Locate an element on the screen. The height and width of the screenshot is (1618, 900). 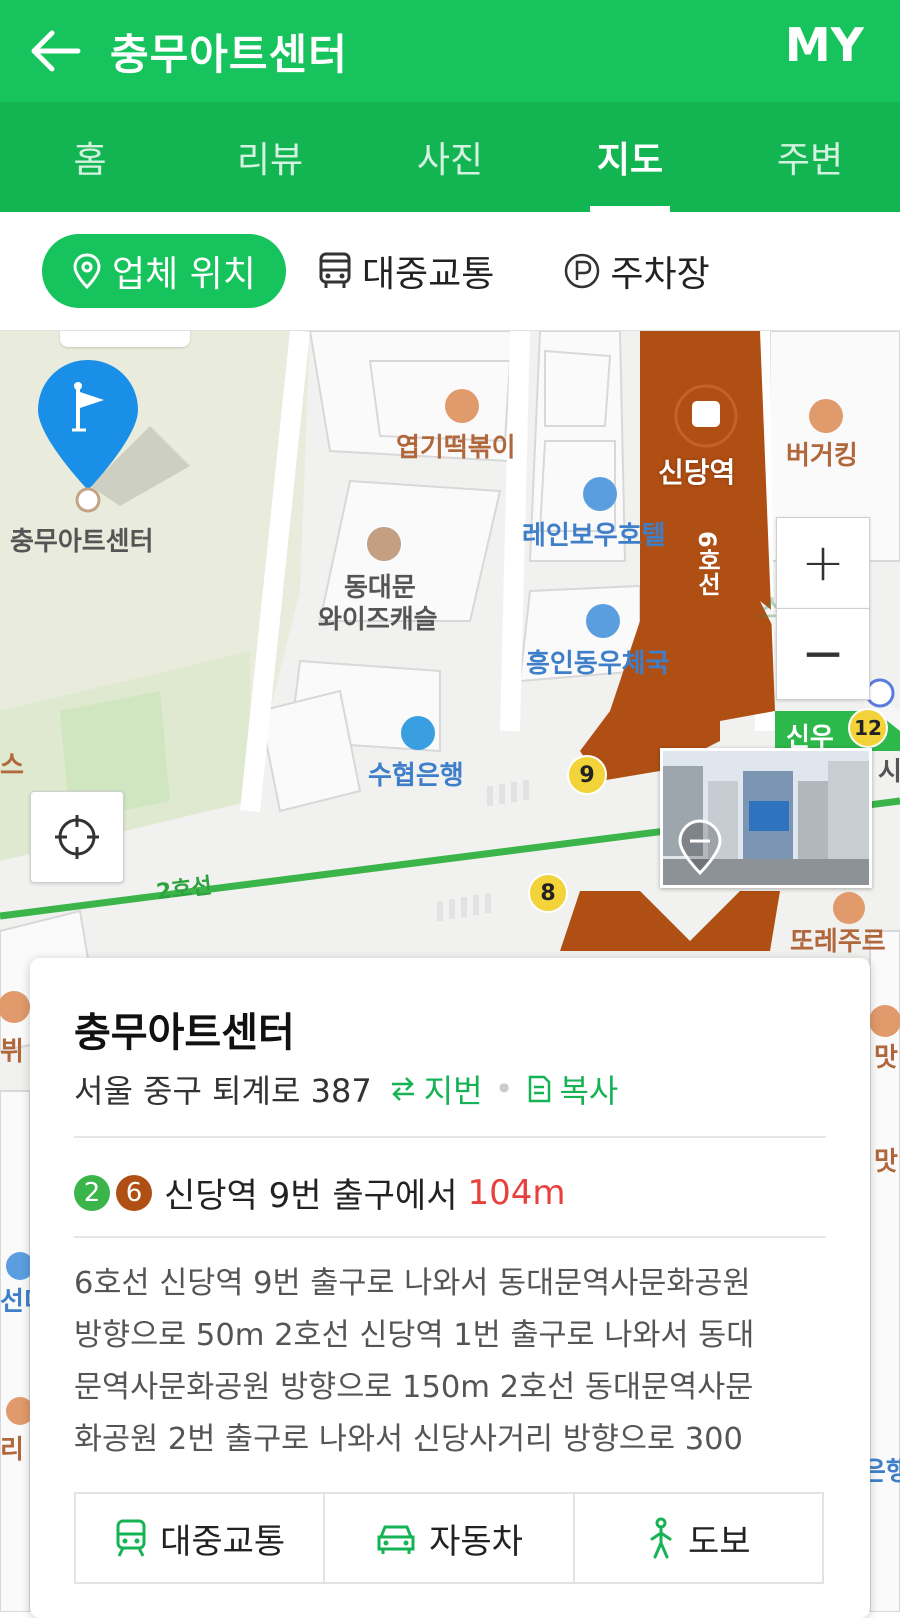
map-label-station: 신당역 is located at coordinates (697, 472).